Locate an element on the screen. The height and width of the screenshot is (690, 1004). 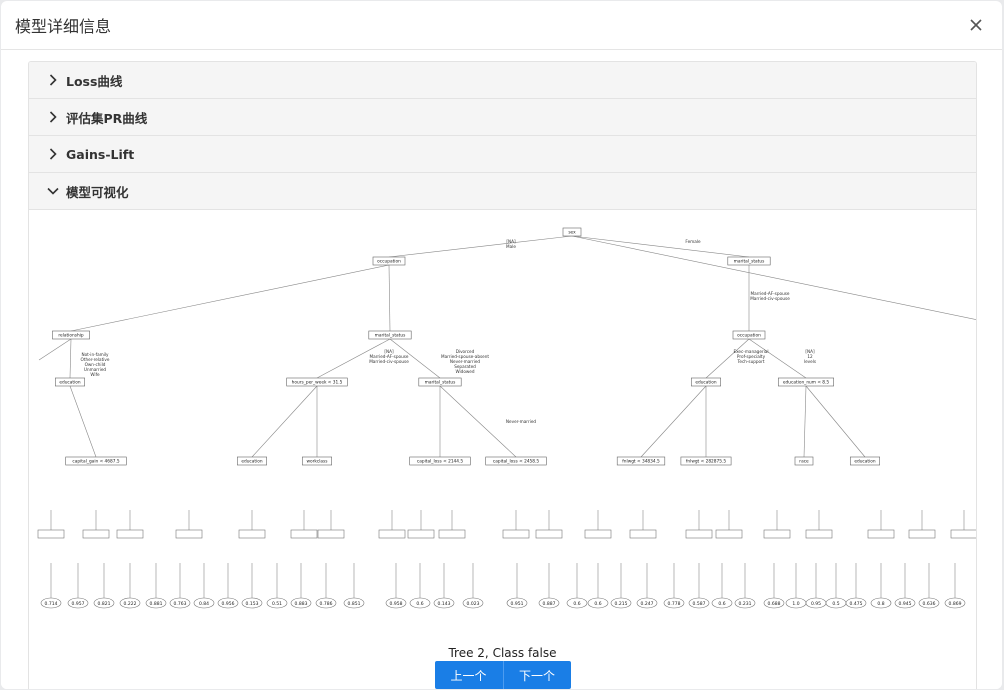
tree-leaf-value: 0.956 is located at coordinates (228, 604).